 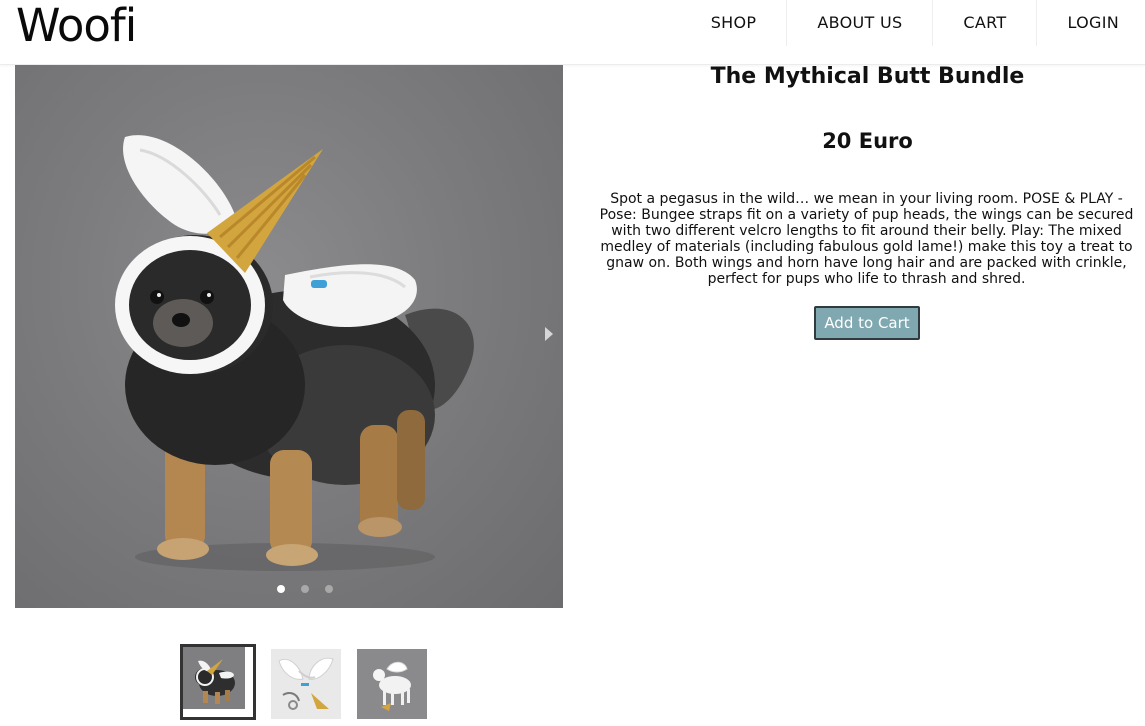 I want to click on carousel-indicators, so click(x=305, y=589).